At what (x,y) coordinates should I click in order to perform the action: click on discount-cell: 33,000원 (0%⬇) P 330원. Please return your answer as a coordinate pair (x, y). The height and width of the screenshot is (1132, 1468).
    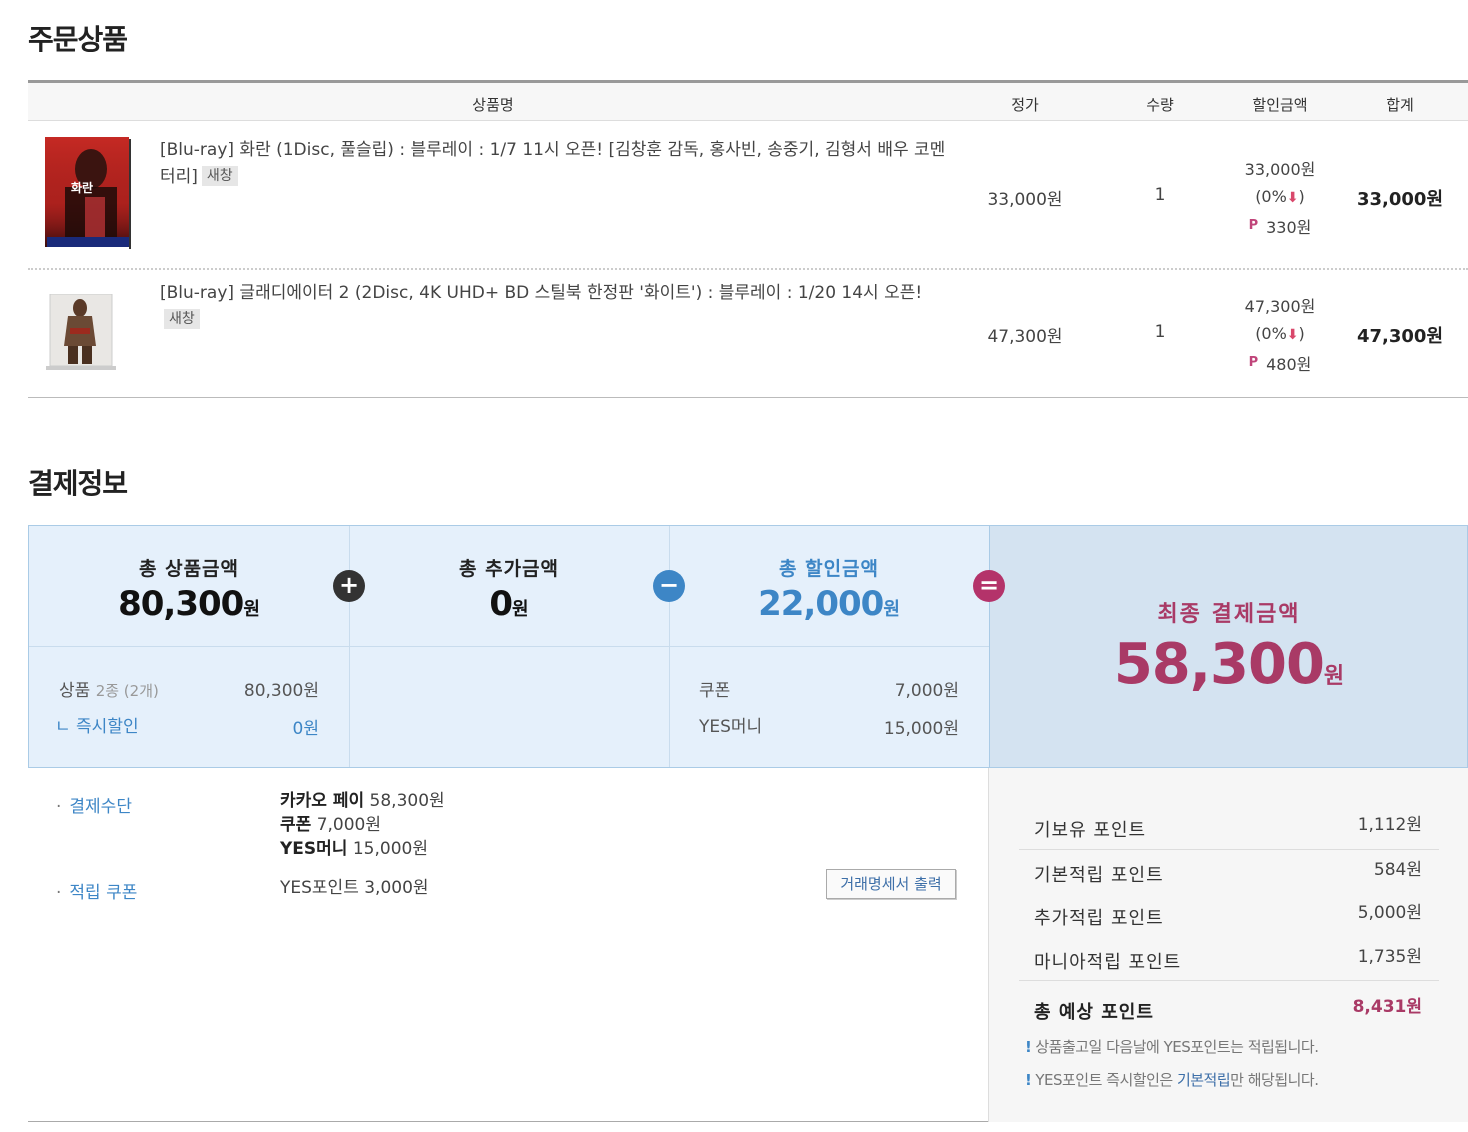
    Looking at the image, I should click on (1280, 198).